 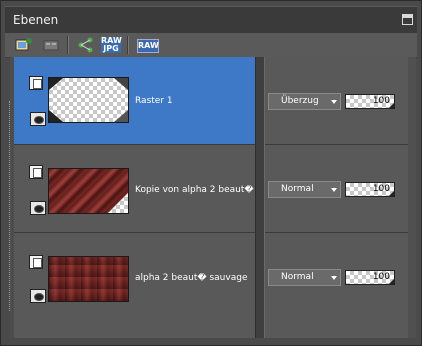 What do you see at coordinates (10, 206) in the screenshot?
I see `group-connector` at bounding box center [10, 206].